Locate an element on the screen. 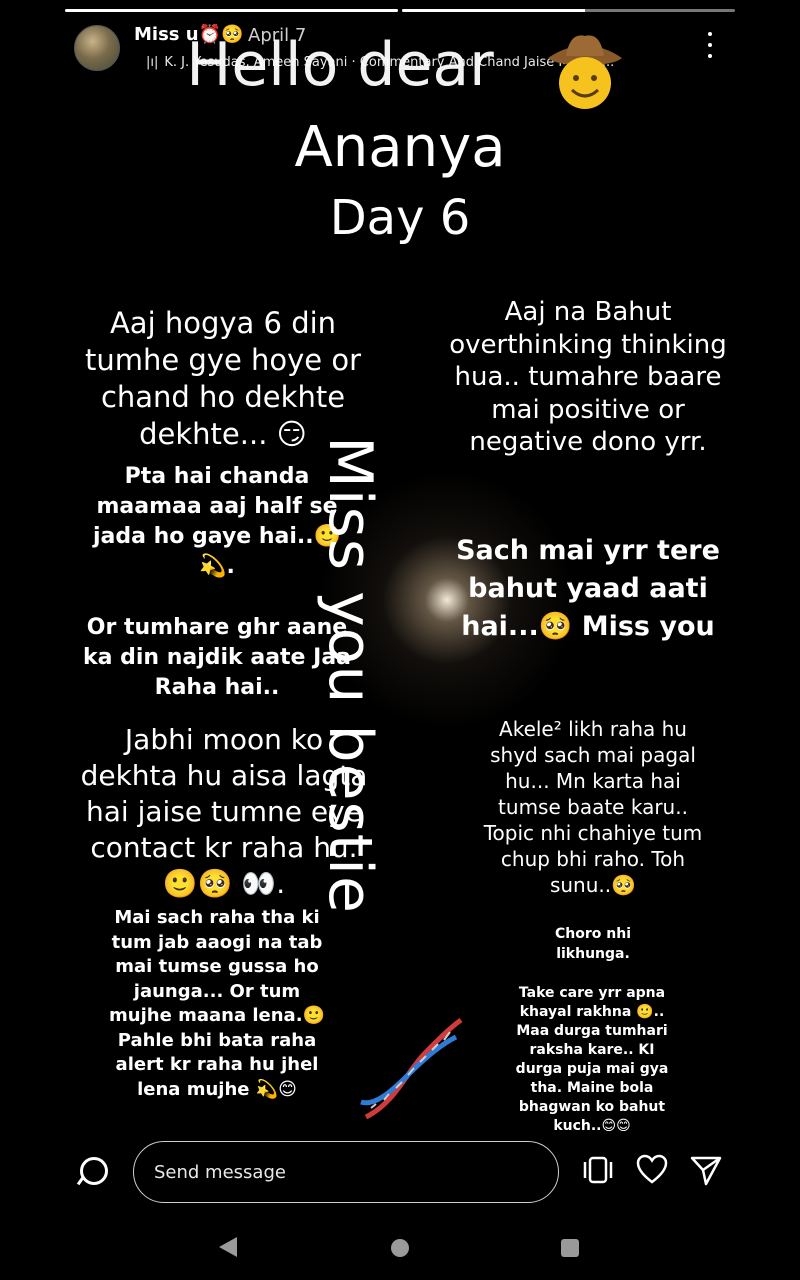  heading-day: Day 6 is located at coordinates (400, 218).